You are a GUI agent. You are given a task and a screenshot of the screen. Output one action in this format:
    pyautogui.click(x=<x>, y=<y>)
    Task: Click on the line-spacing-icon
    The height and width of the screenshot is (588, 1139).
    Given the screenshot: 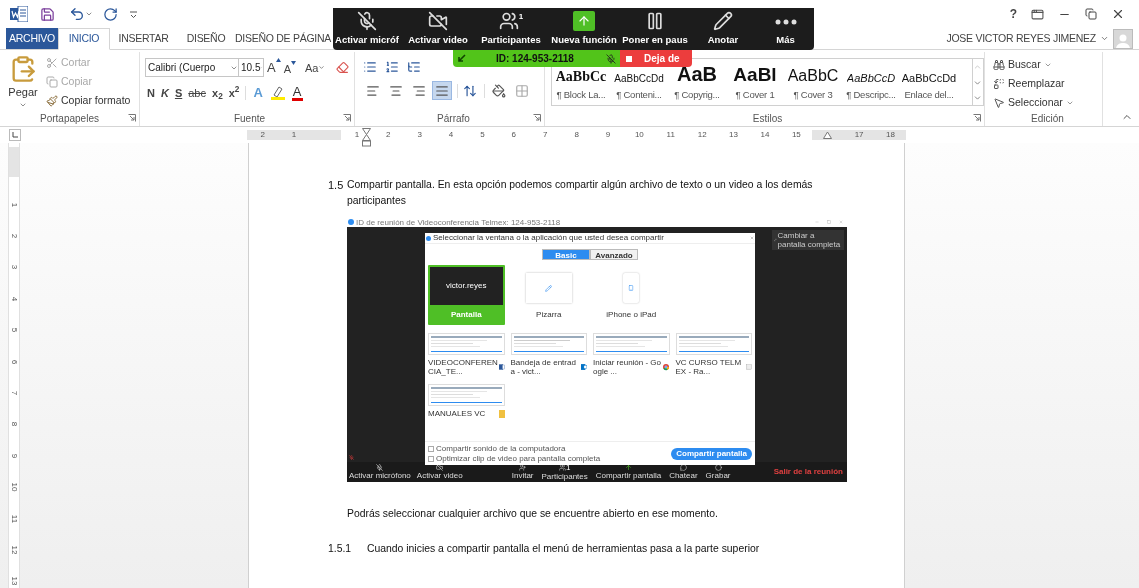 What is the action you would take?
    pyautogui.click(x=470, y=90)
    